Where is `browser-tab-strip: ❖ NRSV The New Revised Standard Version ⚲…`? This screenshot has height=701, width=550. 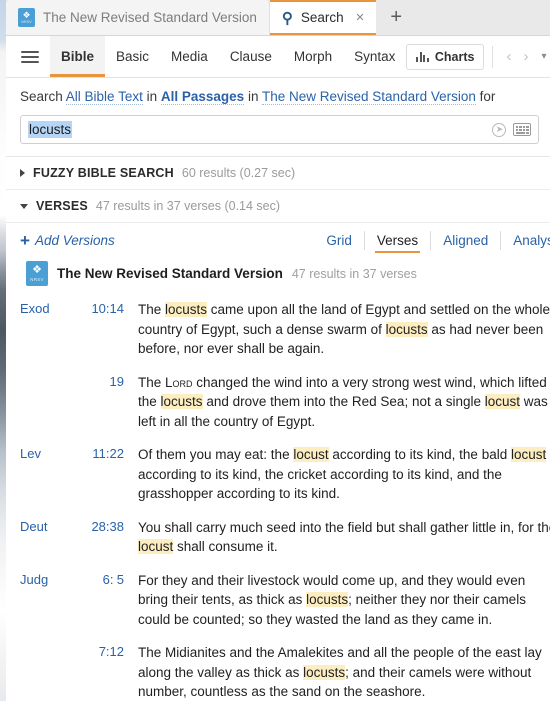
browser-tab-strip: ❖ NRSV The New Revised Standard Version ⚲… is located at coordinates (278, 18).